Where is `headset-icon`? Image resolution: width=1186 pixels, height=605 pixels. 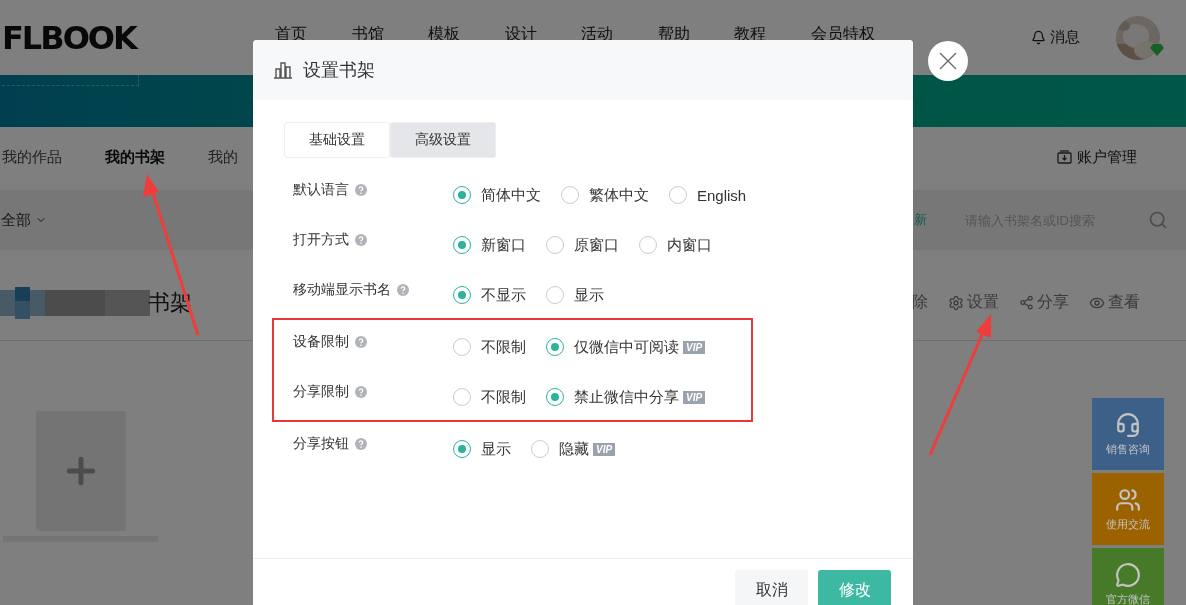 headset-icon is located at coordinates (1128, 424).